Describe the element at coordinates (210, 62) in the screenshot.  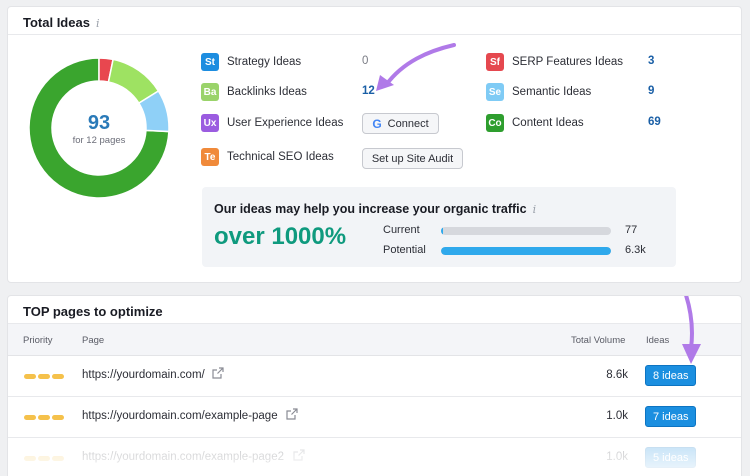
I see `strategy-ideas-icon: St` at that location.